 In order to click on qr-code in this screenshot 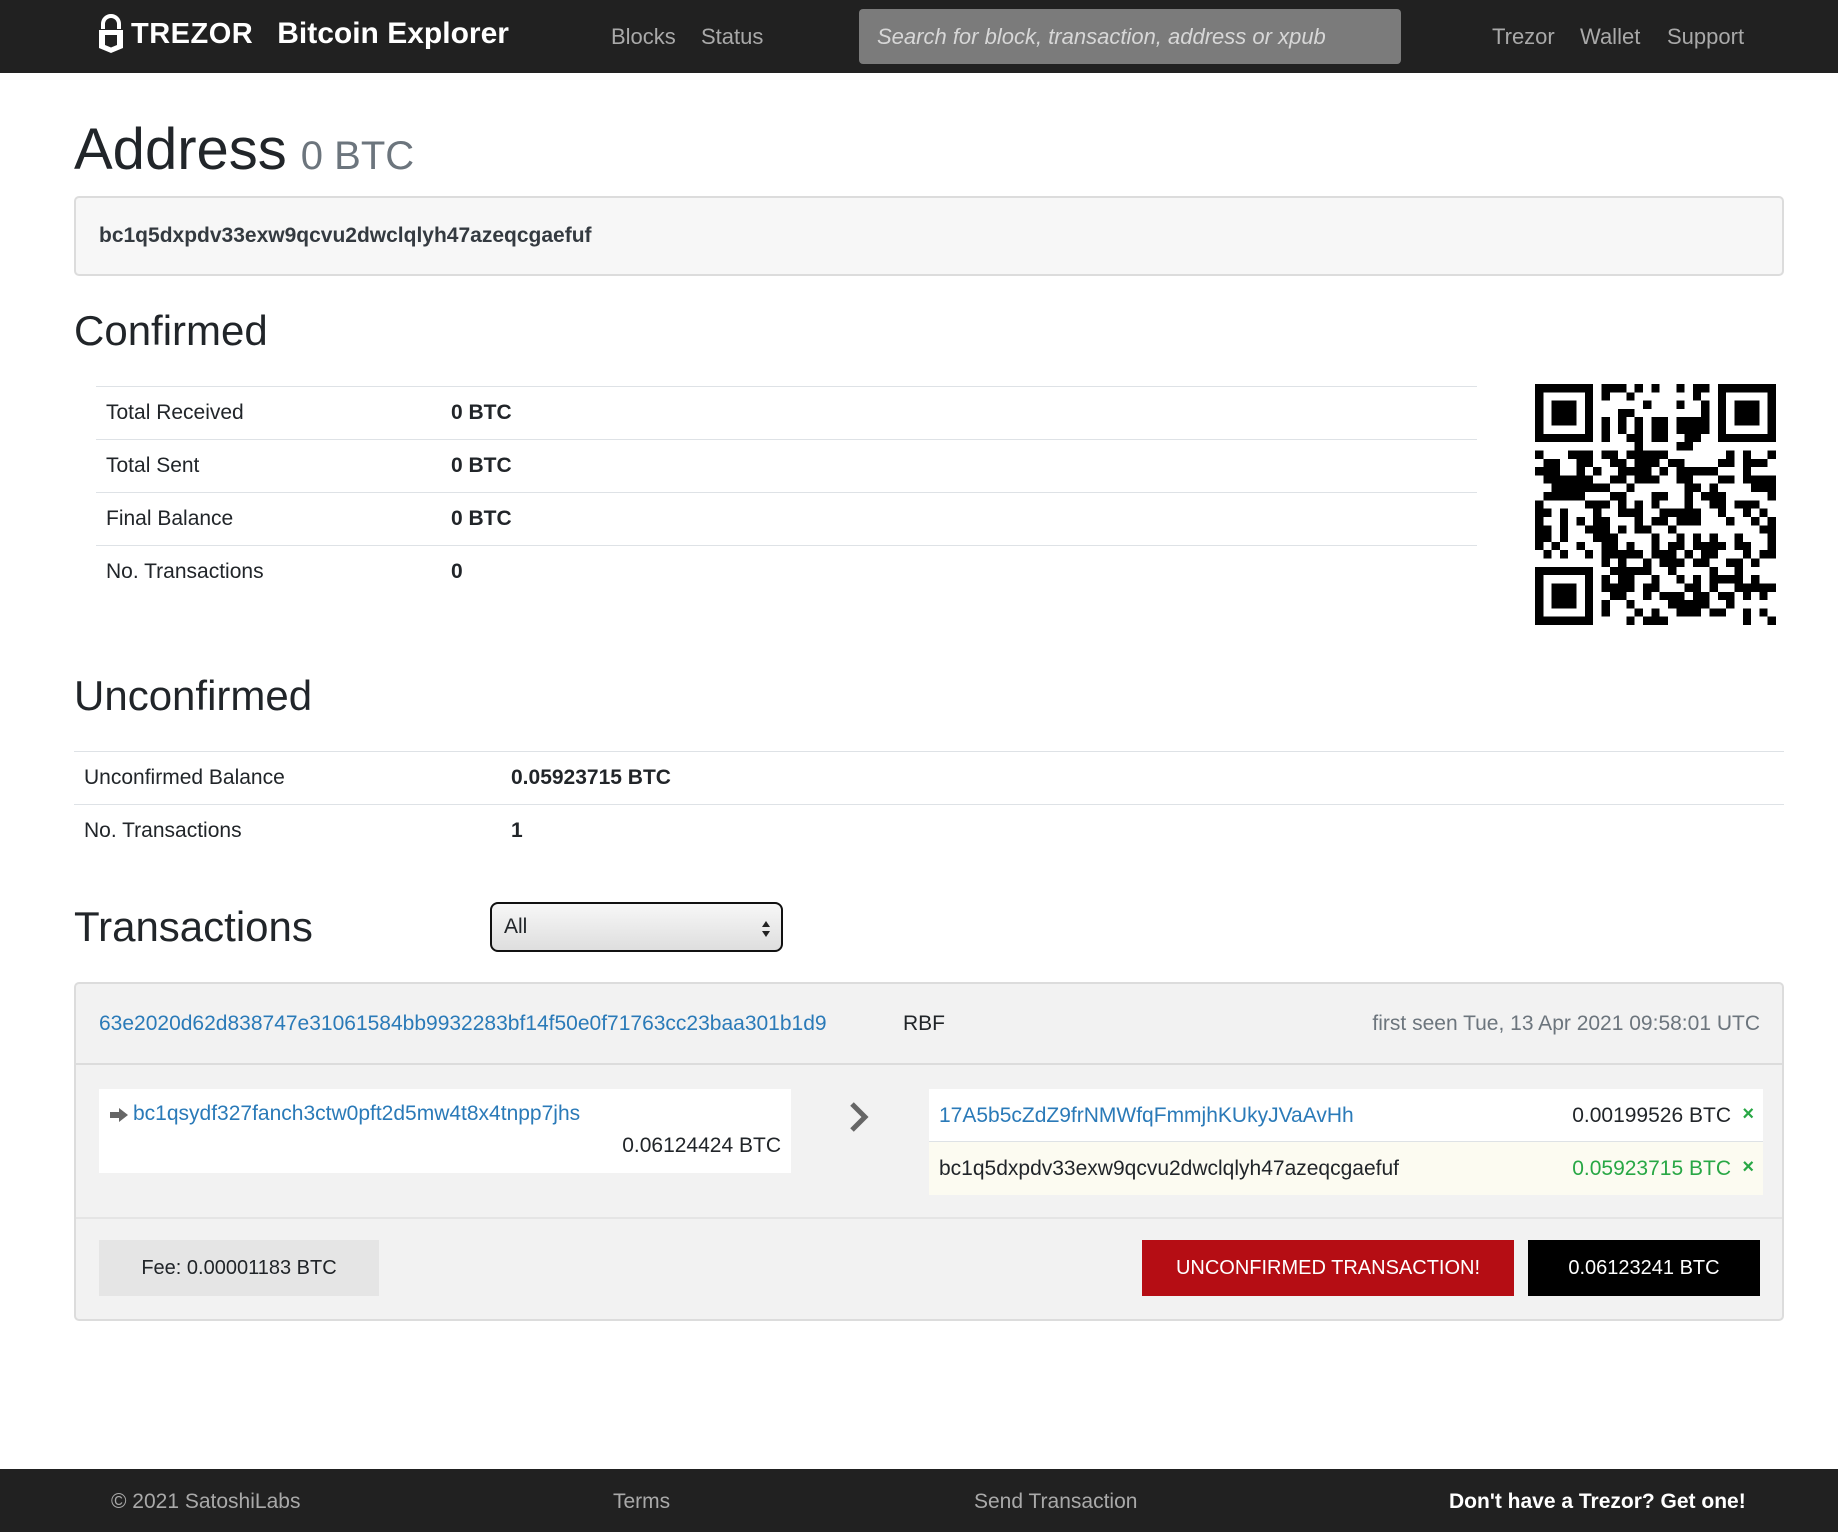, I will do `click(1655, 504)`.